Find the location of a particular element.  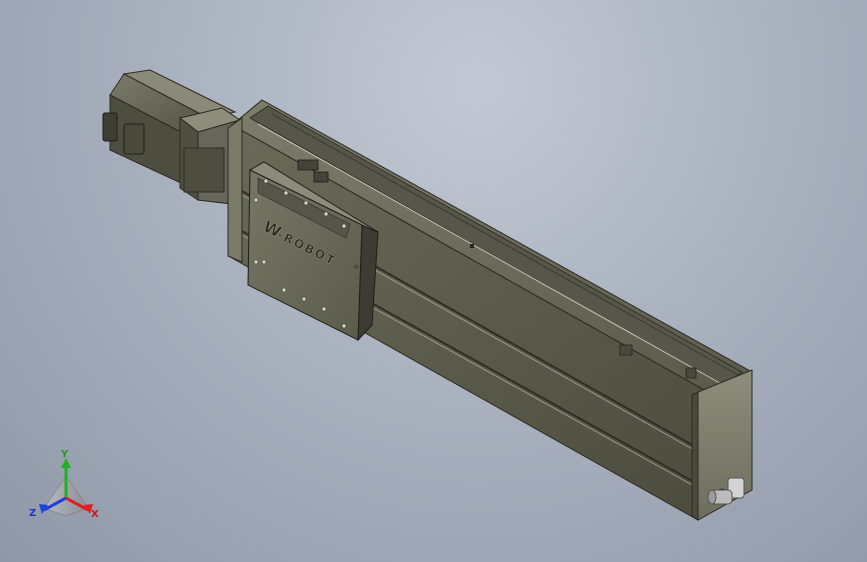

motor-assembly is located at coordinates (172, 137).